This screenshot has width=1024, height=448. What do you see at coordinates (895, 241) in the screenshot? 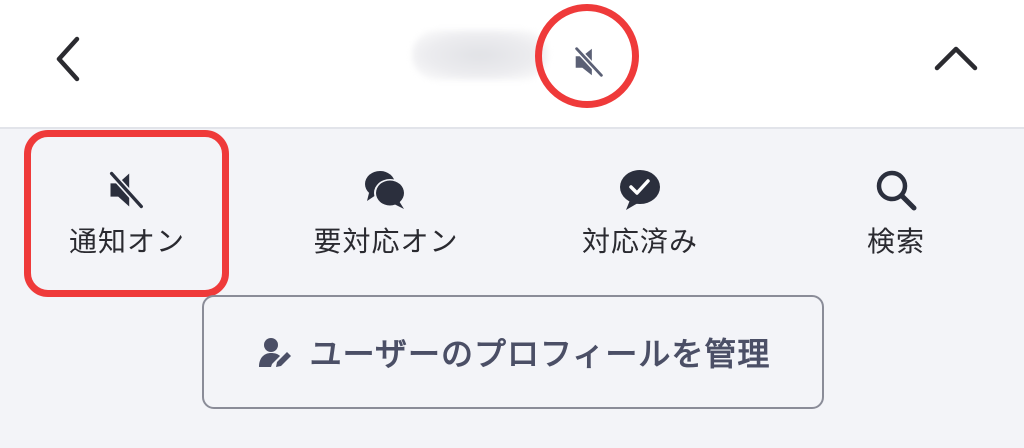
I see `search-label: 検索` at bounding box center [895, 241].